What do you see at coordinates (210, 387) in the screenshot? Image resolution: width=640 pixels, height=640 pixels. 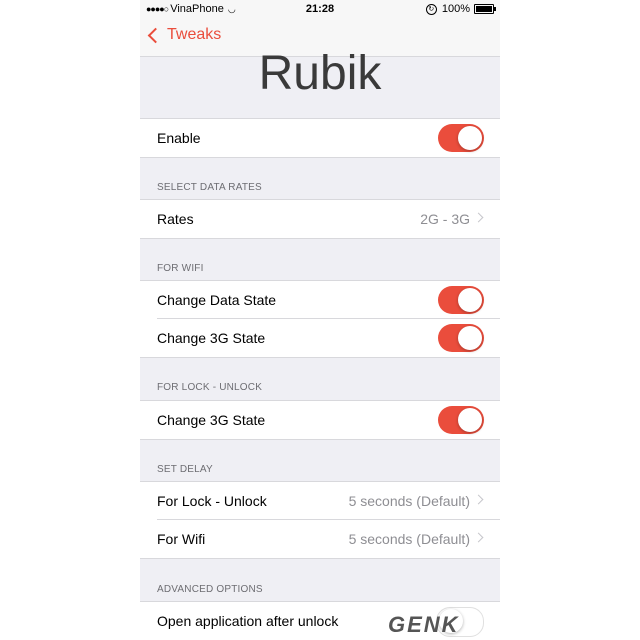 I see `section-header-lock-unlock: FOR LOCK - UNLOCK` at bounding box center [210, 387].